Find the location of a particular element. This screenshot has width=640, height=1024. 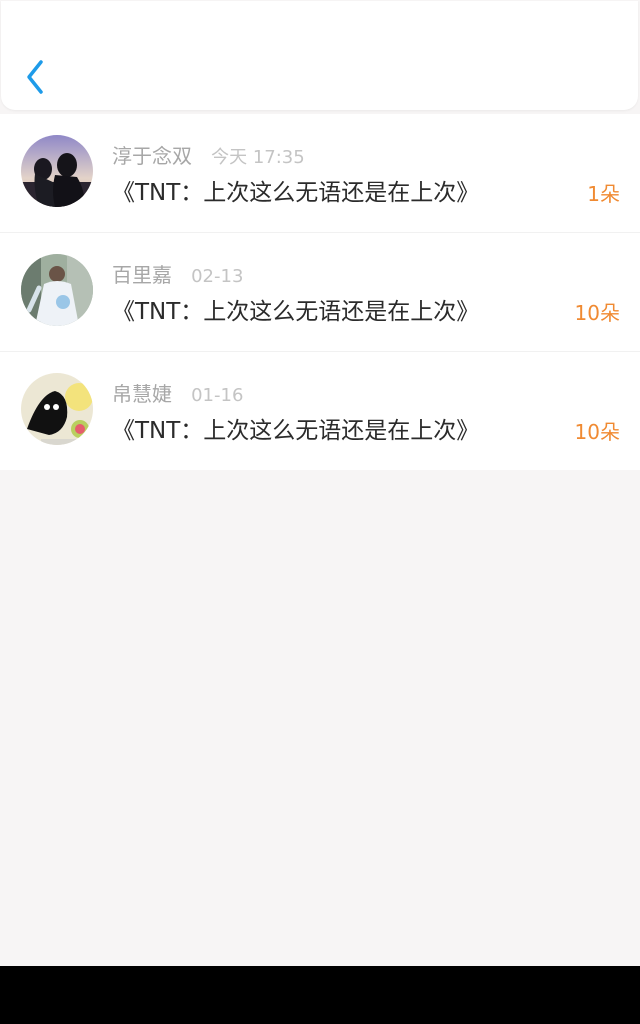

top-header is located at coordinates (319, 55).